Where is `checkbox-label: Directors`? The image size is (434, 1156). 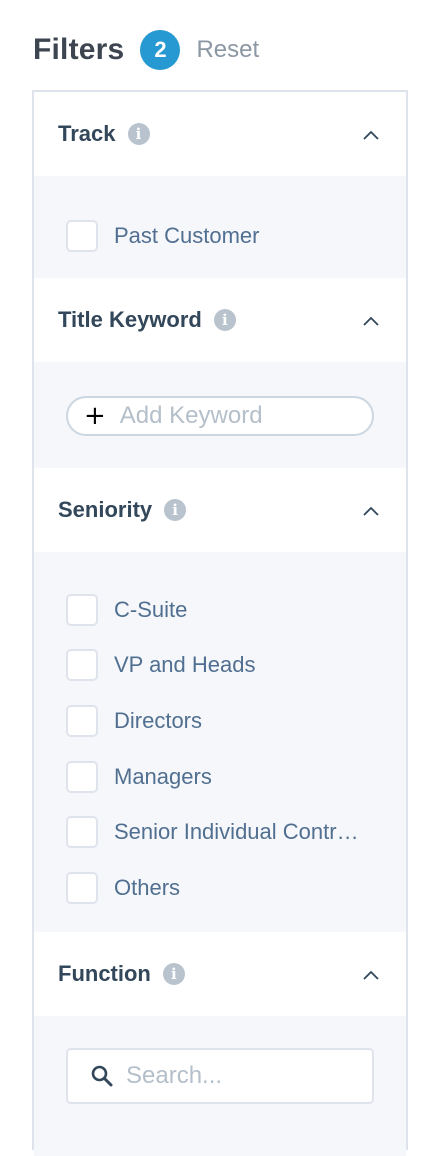
checkbox-label: Directors is located at coordinates (158, 720).